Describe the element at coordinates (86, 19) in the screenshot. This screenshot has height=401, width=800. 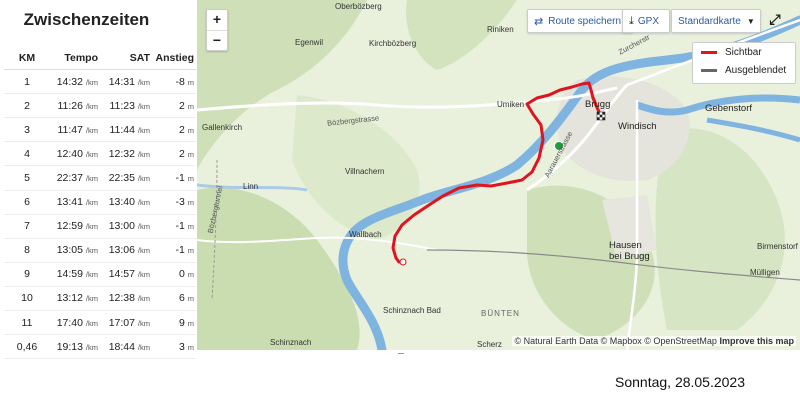
I see `splits-title: Zwischenzeiten` at that location.